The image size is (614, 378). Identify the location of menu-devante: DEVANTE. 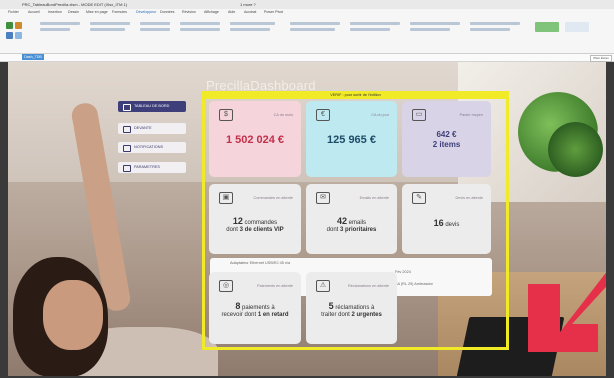
(152, 128).